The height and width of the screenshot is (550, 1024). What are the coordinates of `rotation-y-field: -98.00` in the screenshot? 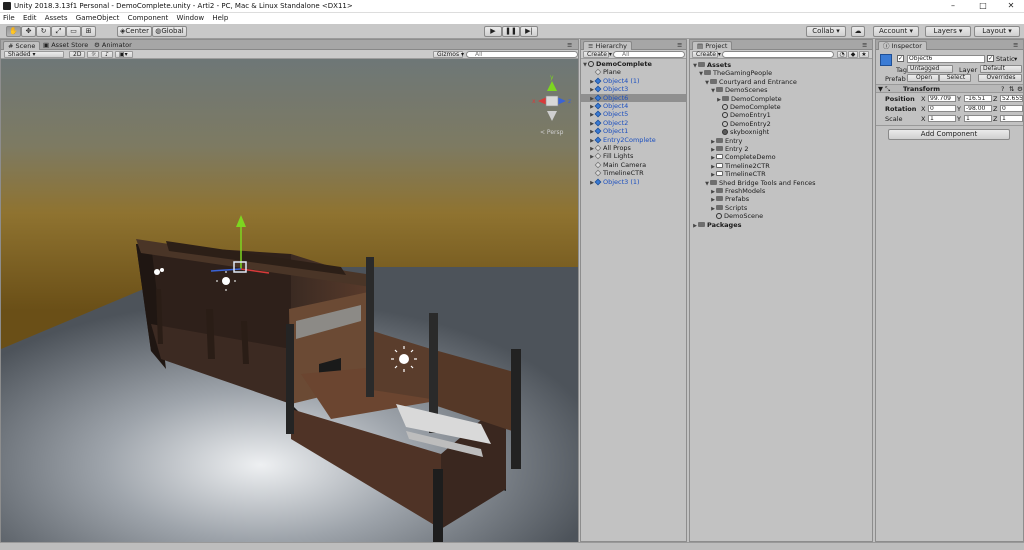 It's located at (978, 108).